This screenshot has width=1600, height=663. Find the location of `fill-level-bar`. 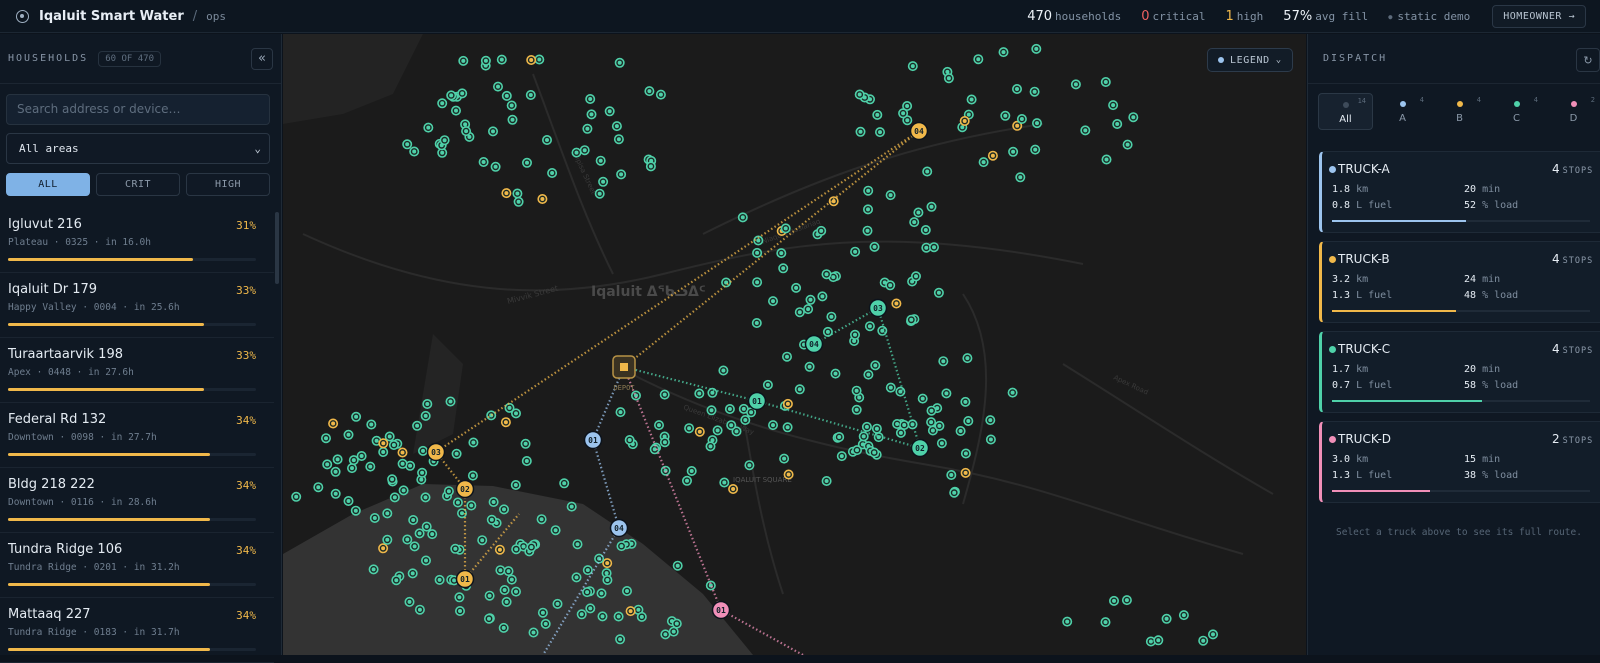

fill-level-bar is located at coordinates (132, 324).